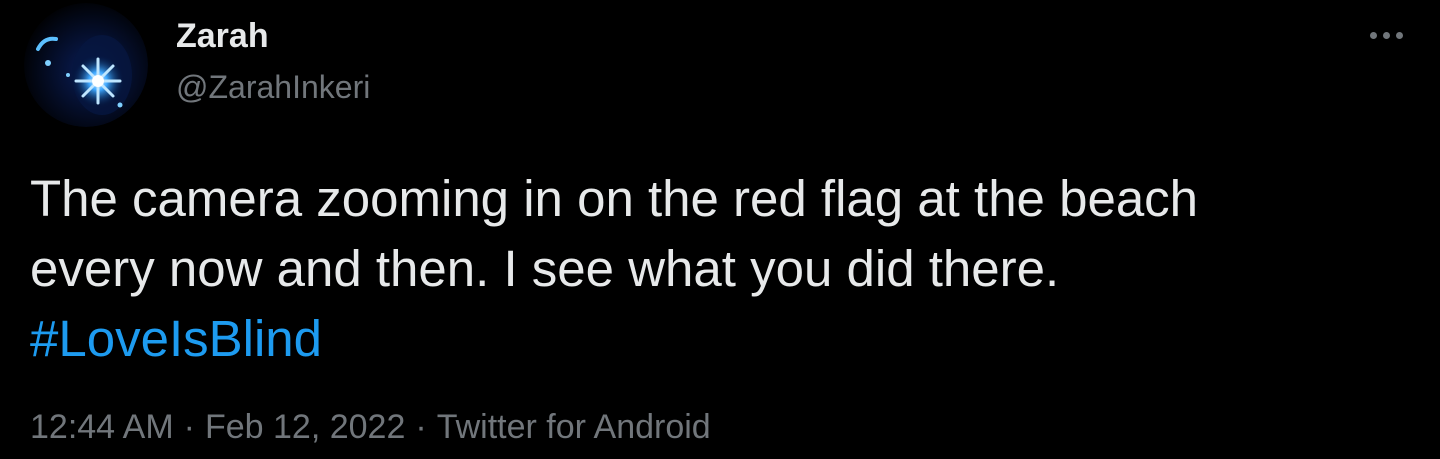 Image resolution: width=1440 pixels, height=459 pixels. What do you see at coordinates (222, 36) in the screenshot?
I see `author-display-name: Zarah` at bounding box center [222, 36].